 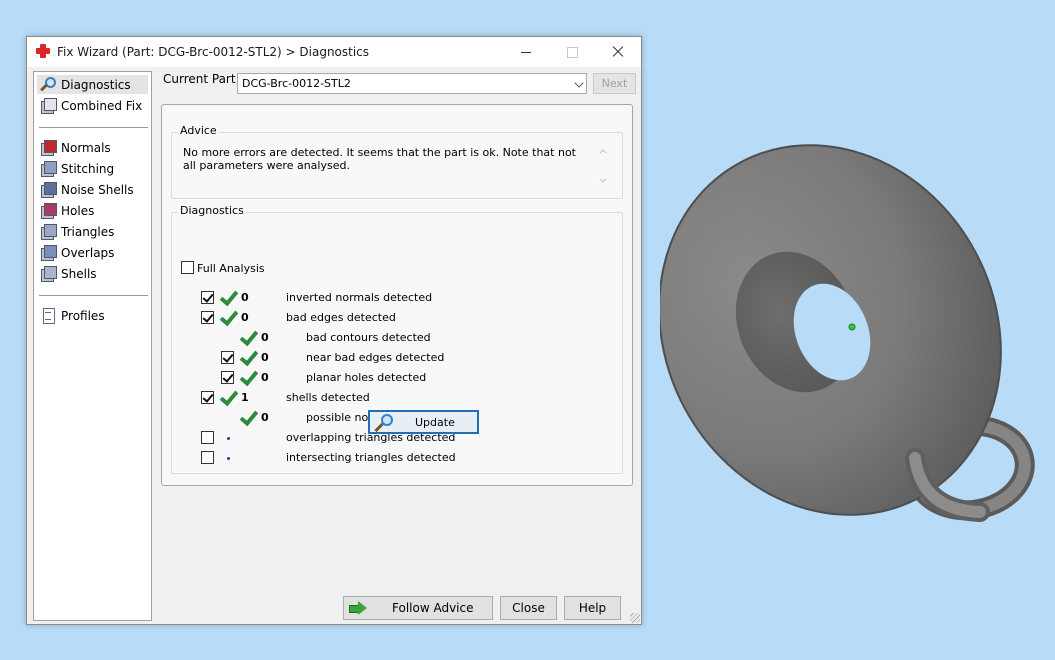 What do you see at coordinates (86, 148) in the screenshot?
I see `nav-item-label: Normals` at bounding box center [86, 148].